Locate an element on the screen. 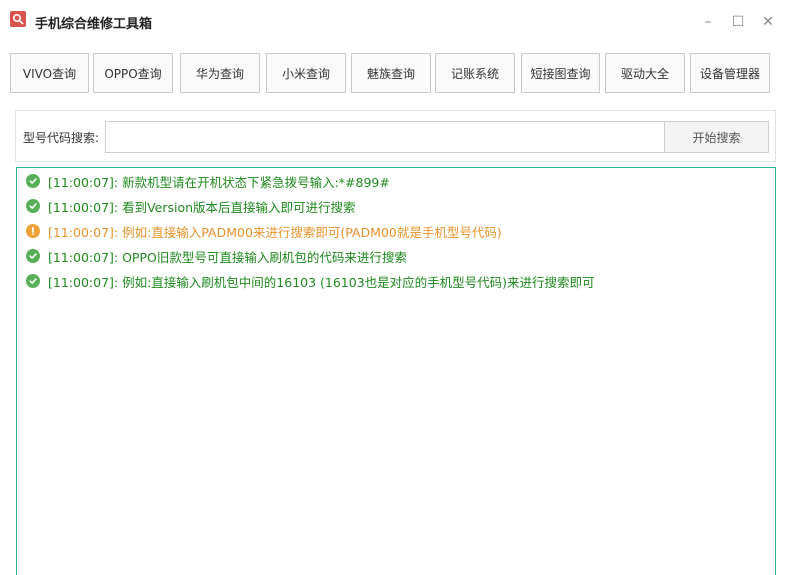 This screenshot has height=575, width=787. driver-collection-button: 驱动大全 is located at coordinates (645, 73).